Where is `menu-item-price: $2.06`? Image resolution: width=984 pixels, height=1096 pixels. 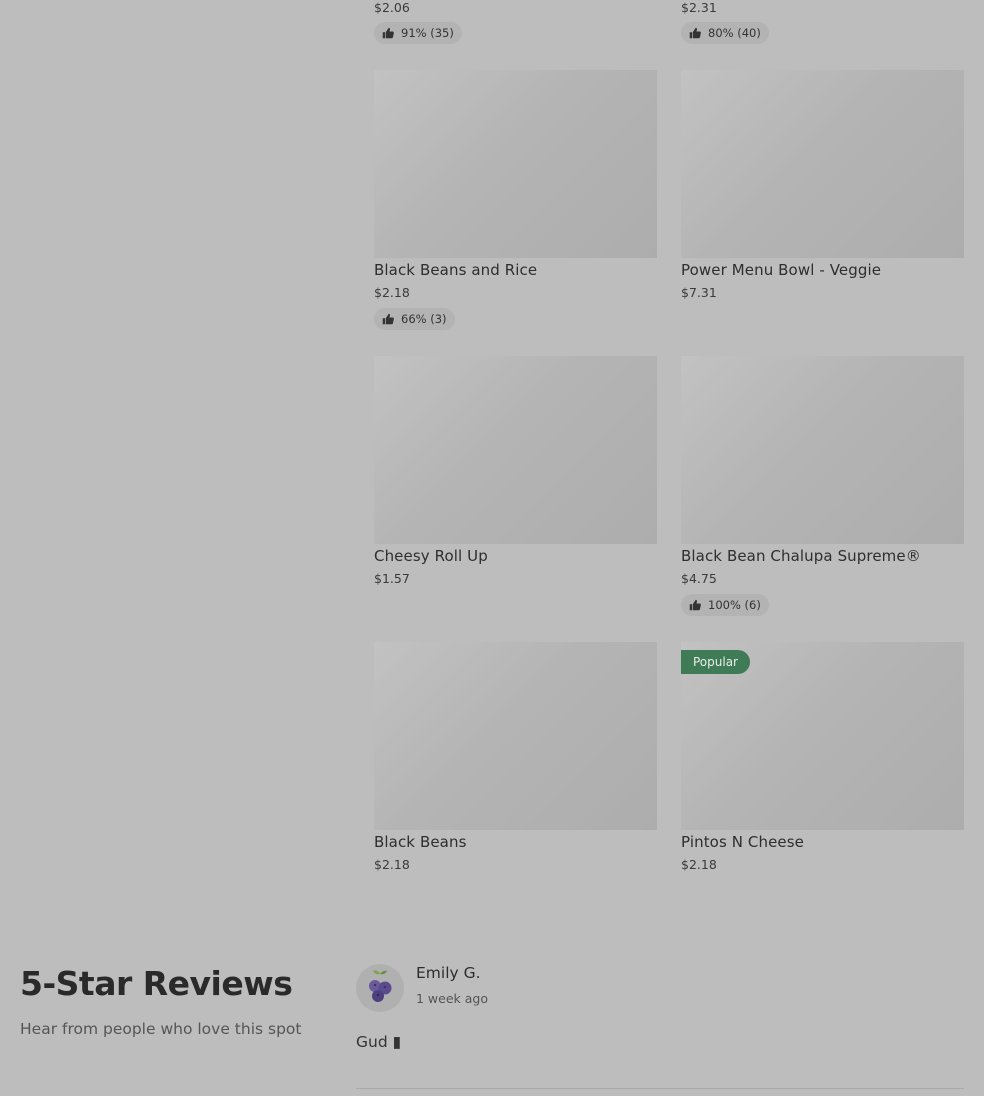
menu-item-price: $2.06 is located at coordinates (392, 7).